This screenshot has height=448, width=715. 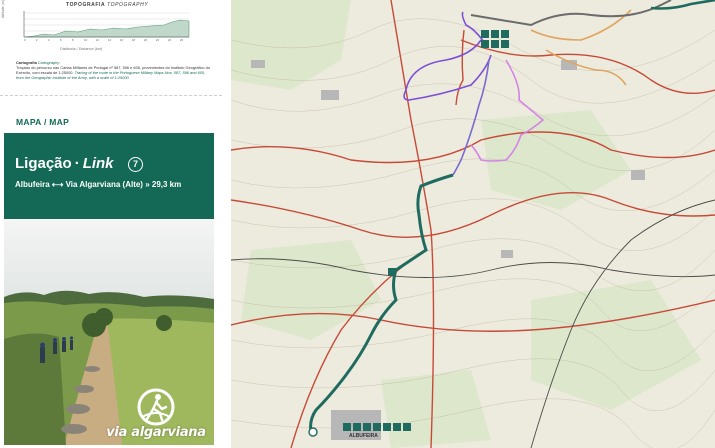 What do you see at coordinates (123, 184) in the screenshot?
I see `route-to-distance: Via Algarviana (Alte) » 29,3 km` at bounding box center [123, 184].